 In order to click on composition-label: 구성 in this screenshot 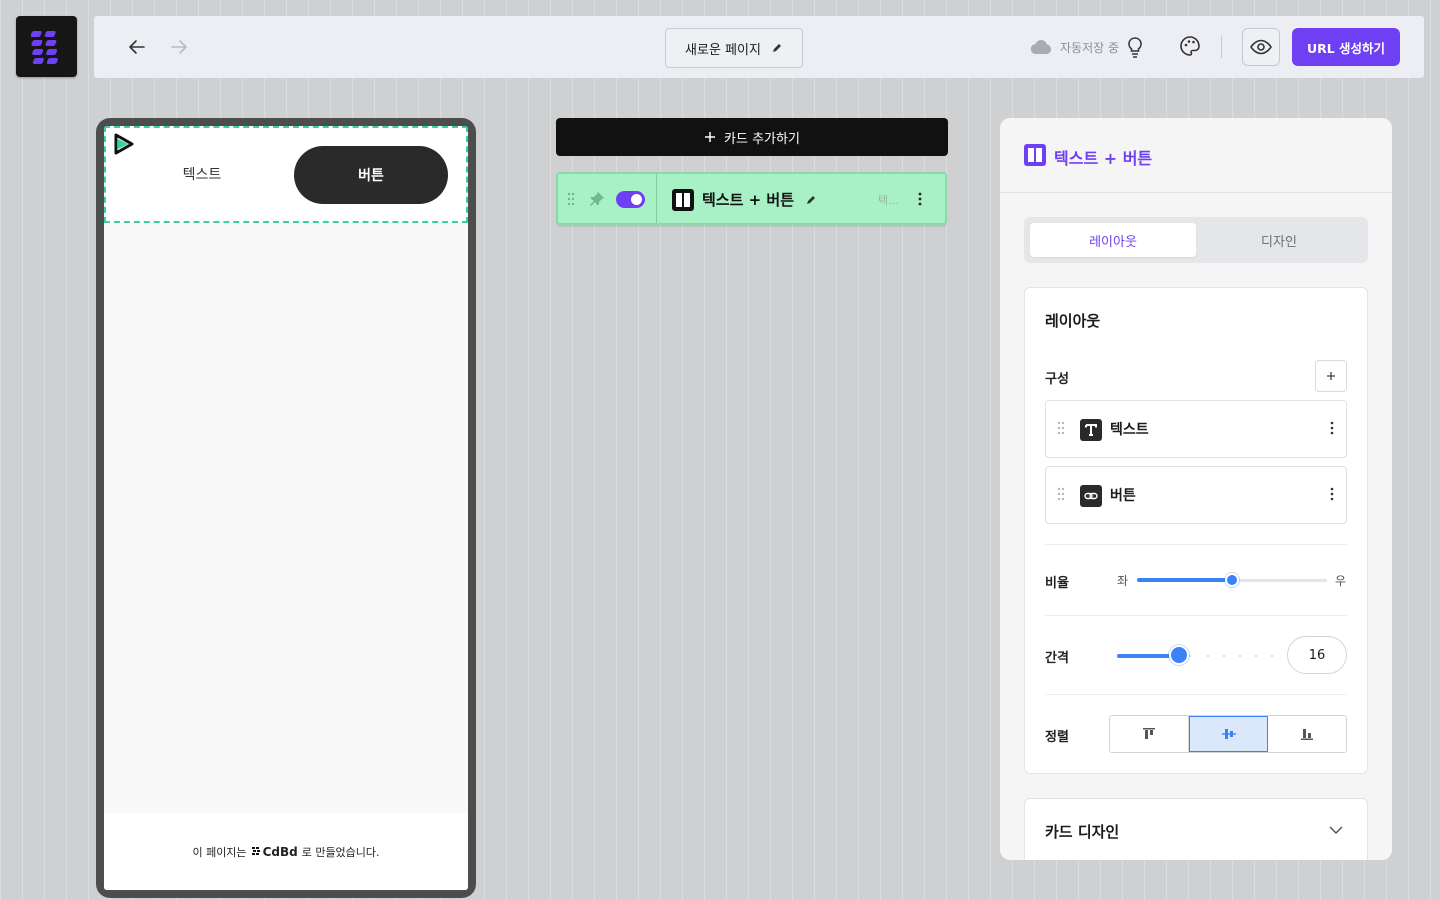, I will do `click(1057, 379)`.